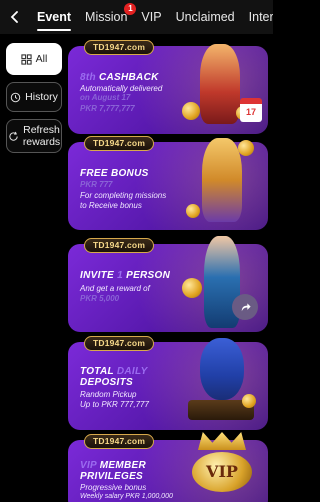 The height and width of the screenshot is (502, 320). I want to click on refresh-rewards-button: Refresh rewards, so click(34, 136).